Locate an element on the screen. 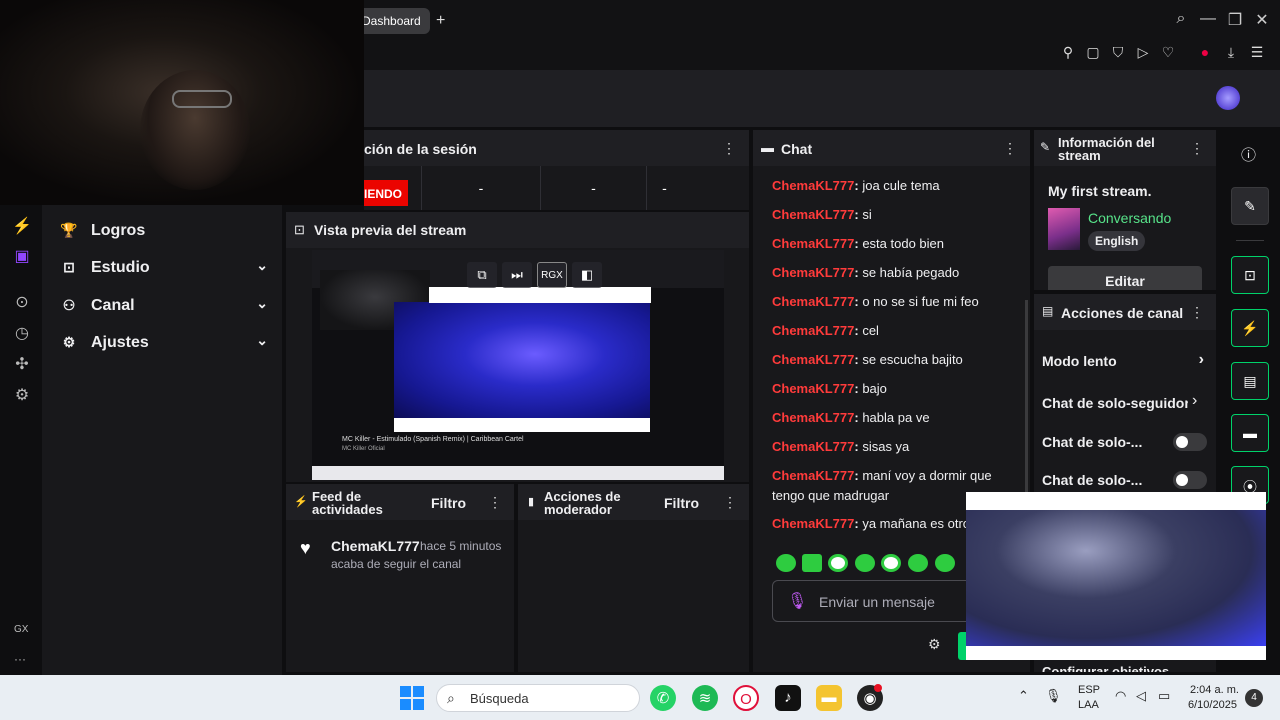  spotify-icon: ≋ is located at coordinates (705, 698).